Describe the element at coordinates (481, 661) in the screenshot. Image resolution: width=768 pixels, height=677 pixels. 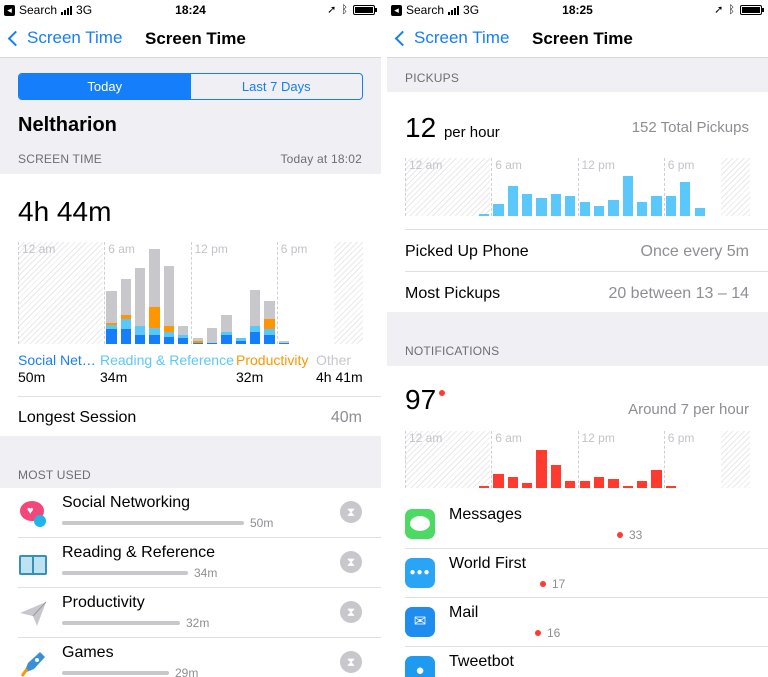
I see `app-name: Tweetbot` at that location.